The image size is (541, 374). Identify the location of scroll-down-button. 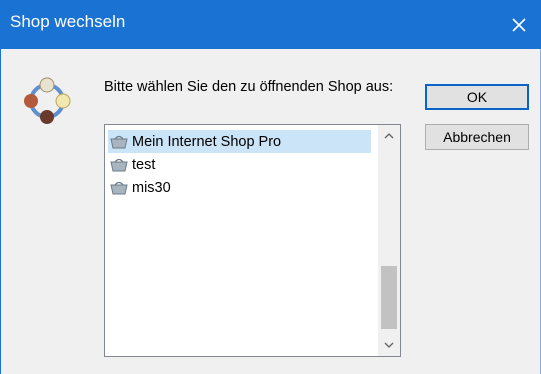
(389, 345).